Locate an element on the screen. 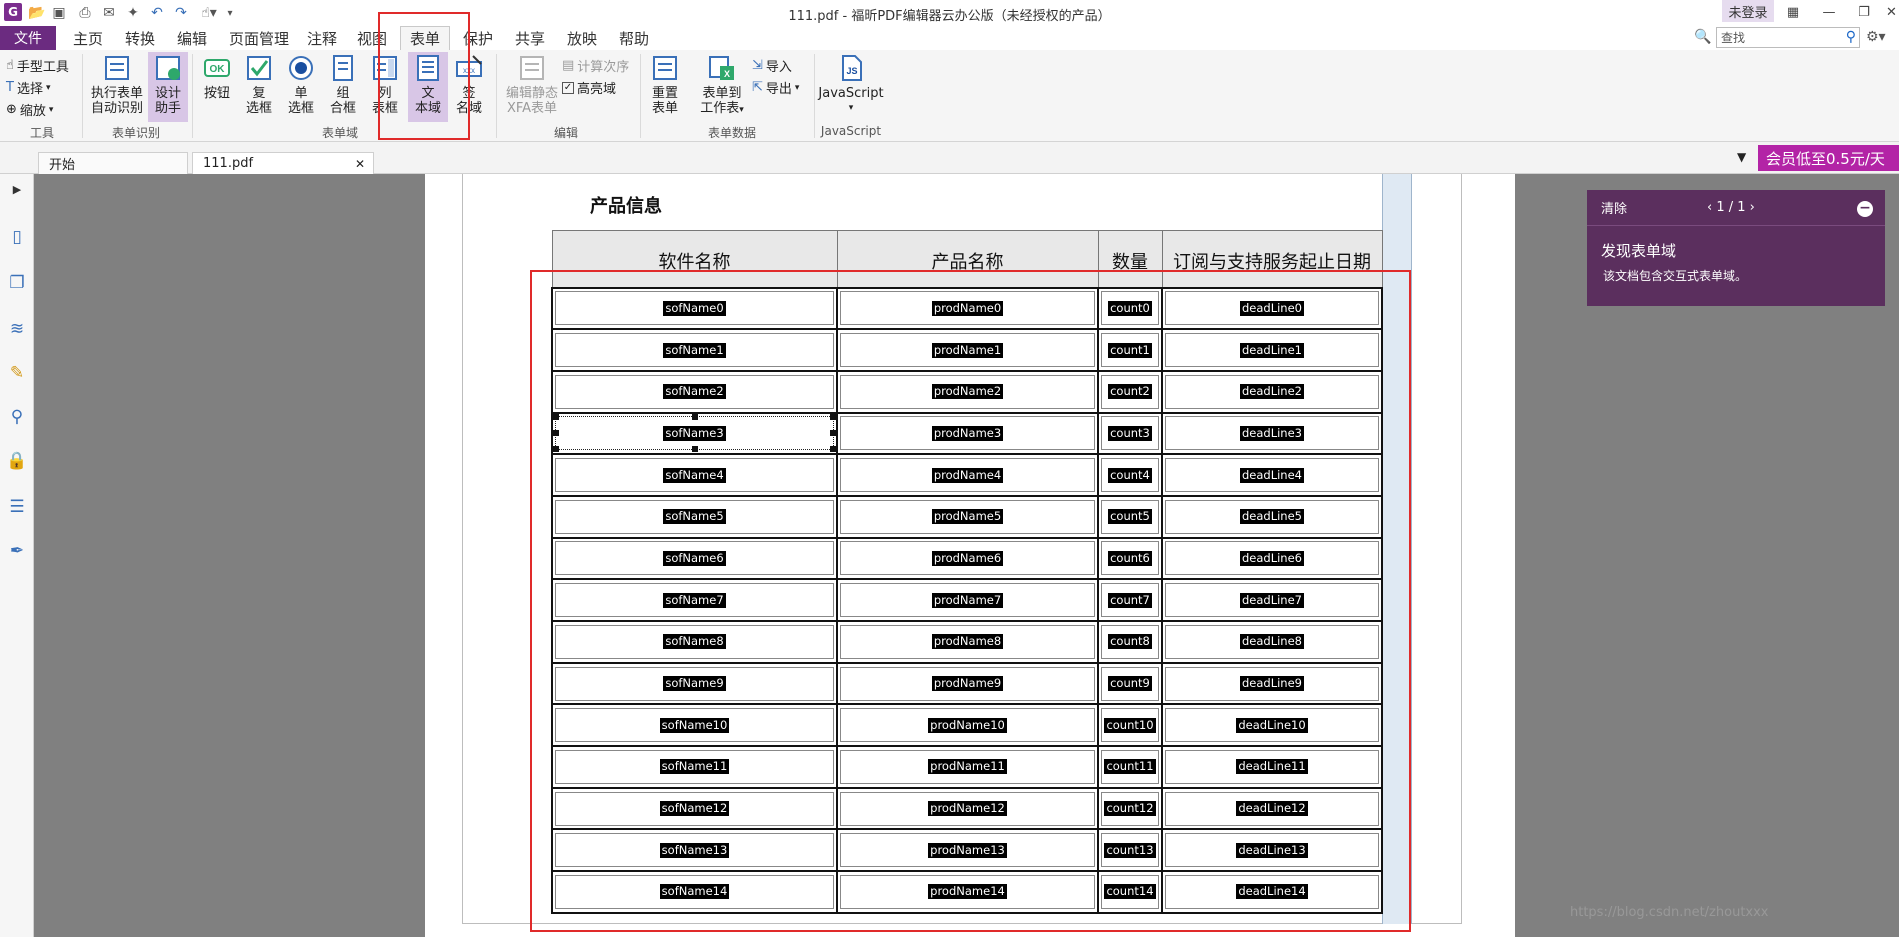 This screenshot has width=1899, height=937. auto-recognize-label-1: 执行表单 is located at coordinates (116, 93).